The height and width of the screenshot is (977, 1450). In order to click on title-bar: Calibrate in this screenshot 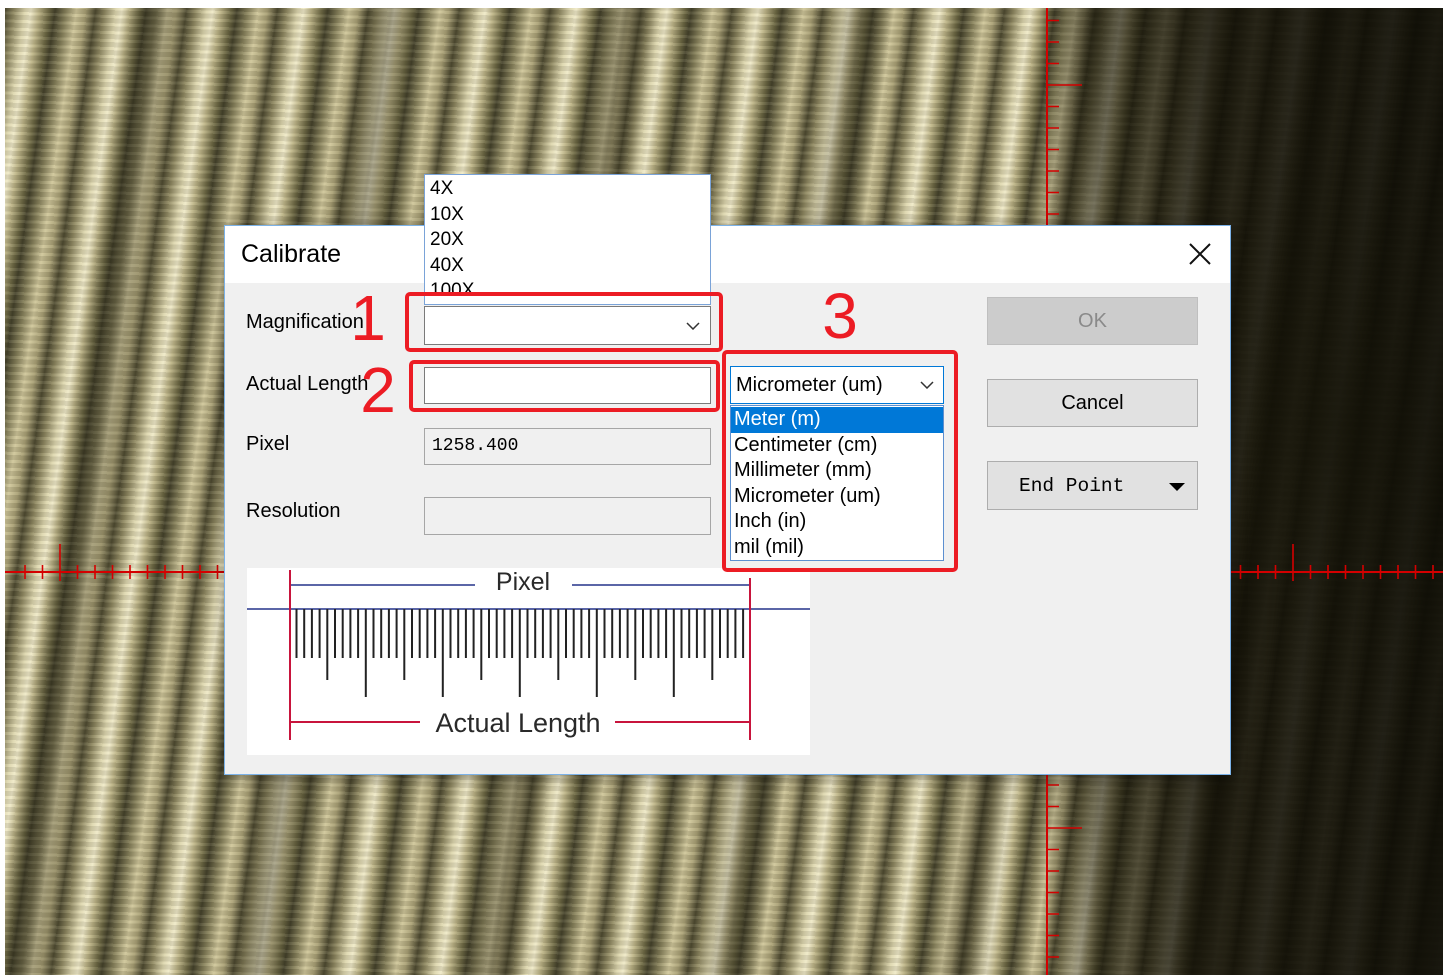, I will do `click(727, 254)`.